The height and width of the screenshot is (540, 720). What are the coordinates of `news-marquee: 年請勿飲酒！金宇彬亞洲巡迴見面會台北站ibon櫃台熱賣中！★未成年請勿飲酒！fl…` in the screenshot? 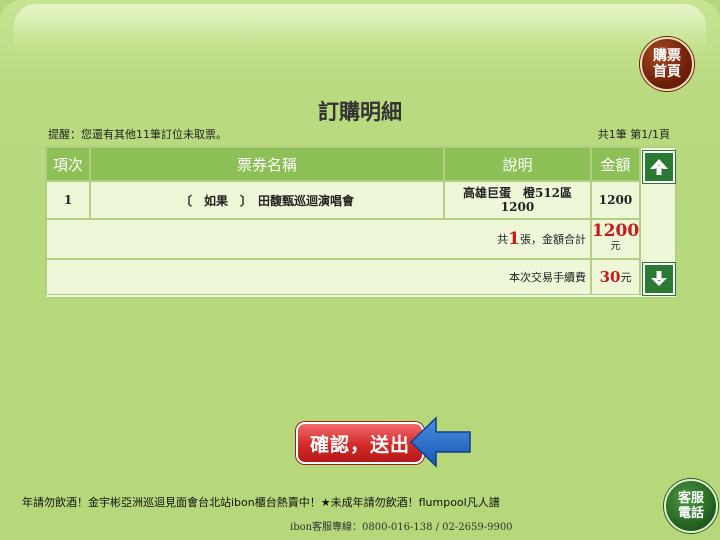 It's located at (261, 502).